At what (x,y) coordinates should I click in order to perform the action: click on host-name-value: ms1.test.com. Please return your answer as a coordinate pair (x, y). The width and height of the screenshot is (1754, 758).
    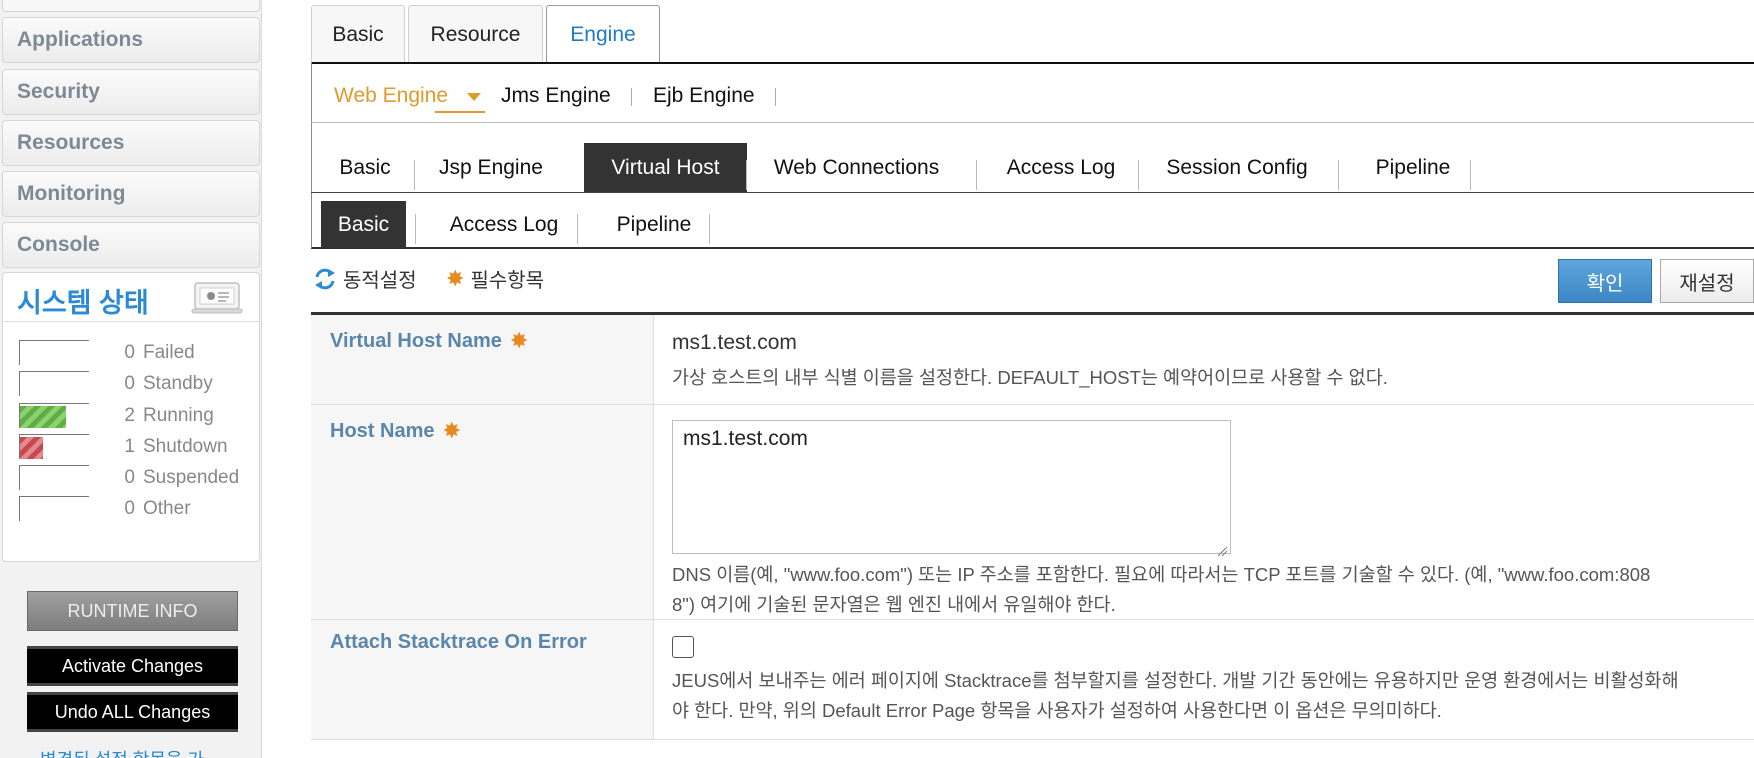
    Looking at the image, I should click on (745, 438).